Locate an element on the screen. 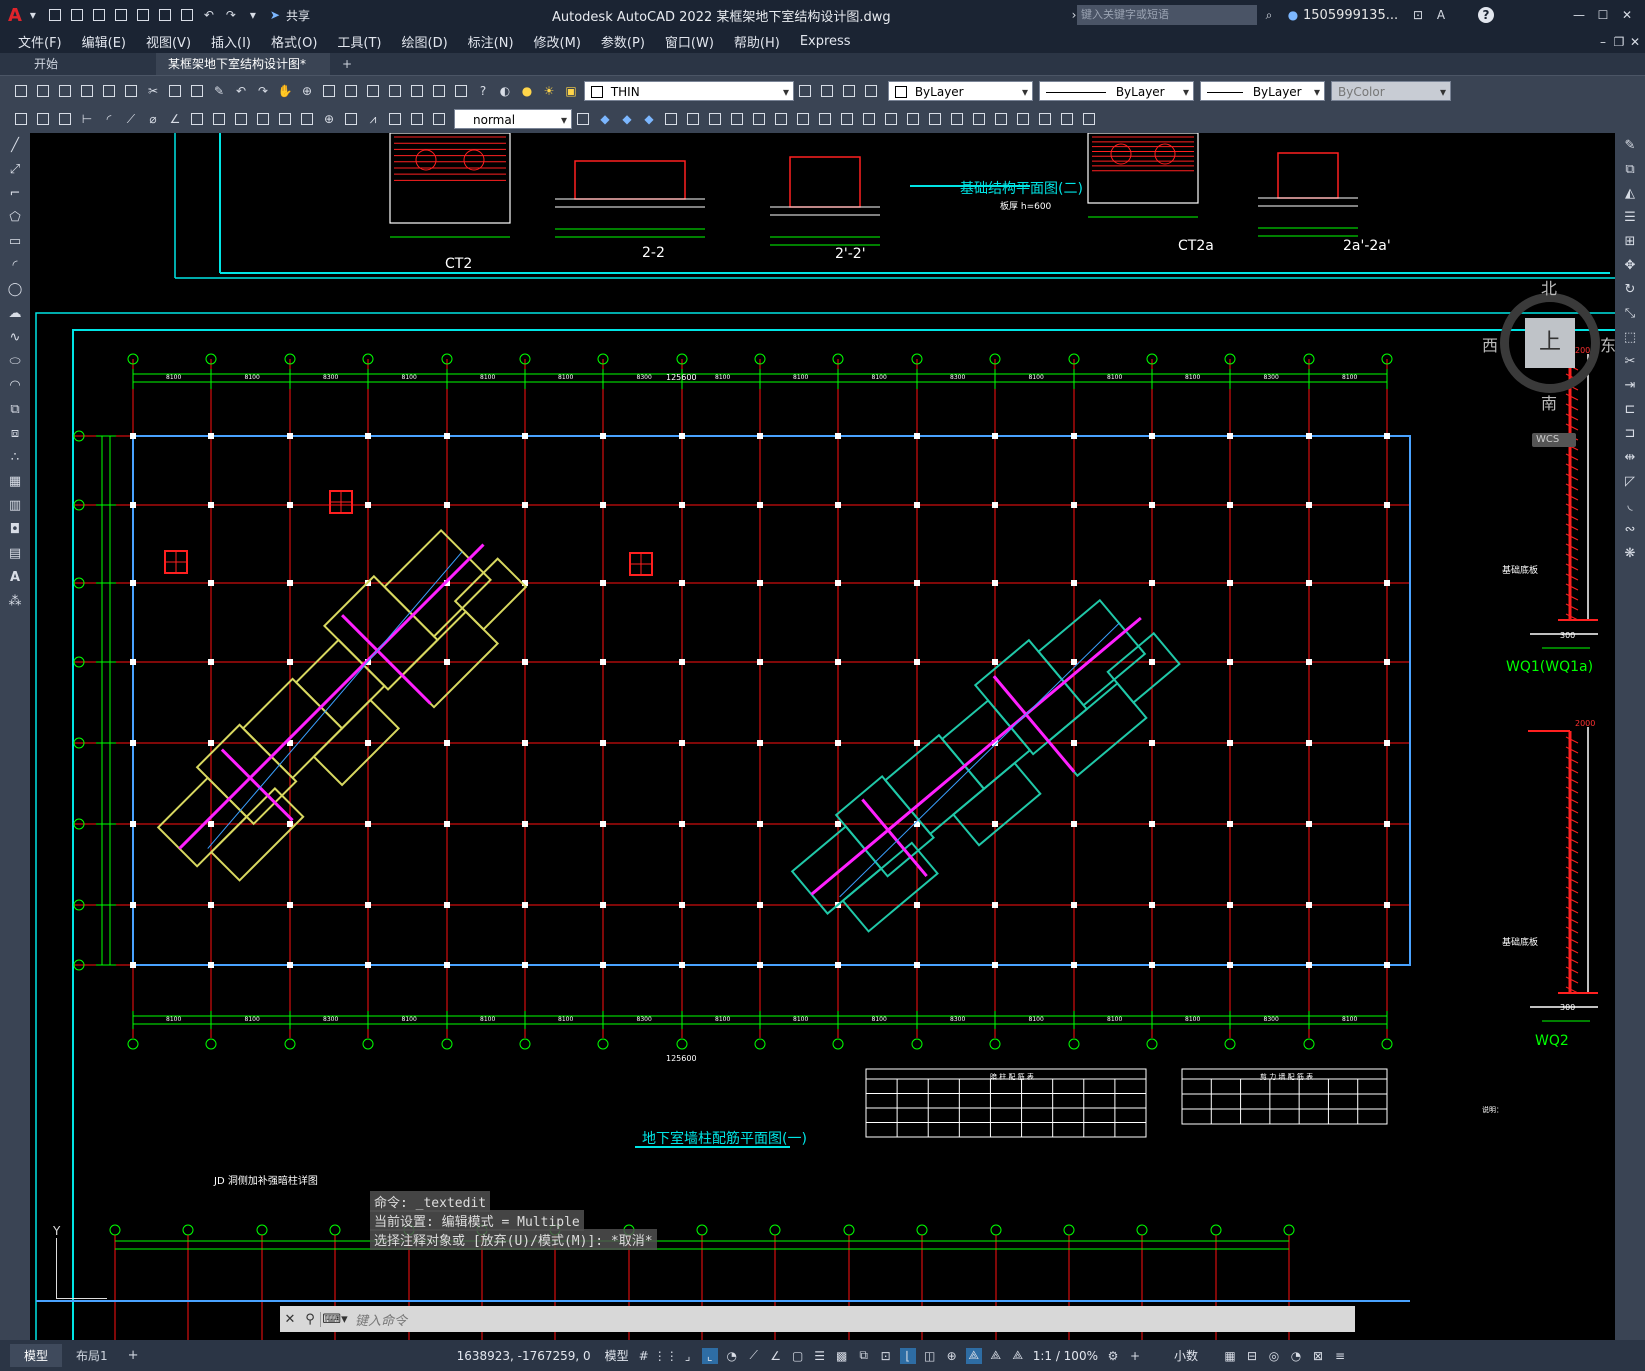 Image resolution: width=1645 pixels, height=1371 pixels. command-prompt-icon: ⌨▾ is located at coordinates (334, 1319).